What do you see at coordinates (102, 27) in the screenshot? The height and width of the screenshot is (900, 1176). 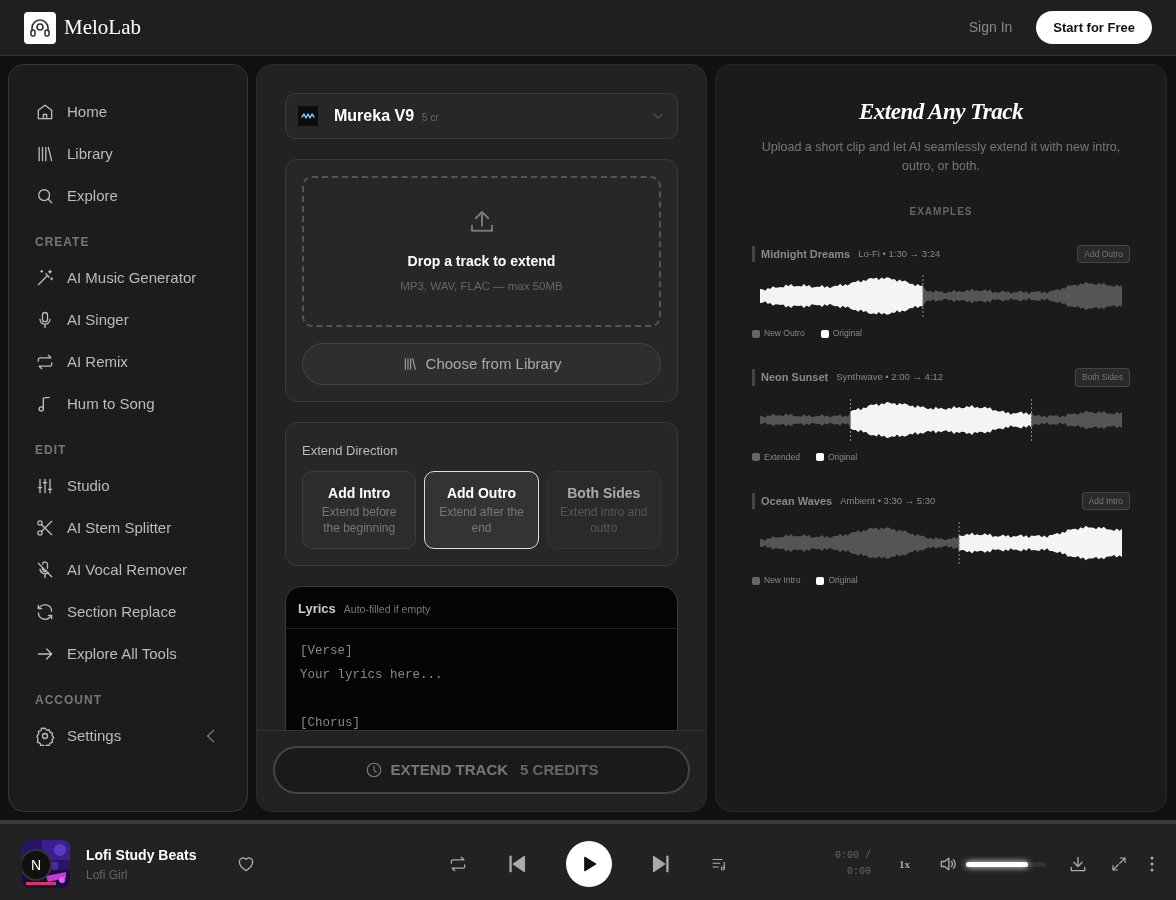 I see `brand-name: MeloLab` at bounding box center [102, 27].